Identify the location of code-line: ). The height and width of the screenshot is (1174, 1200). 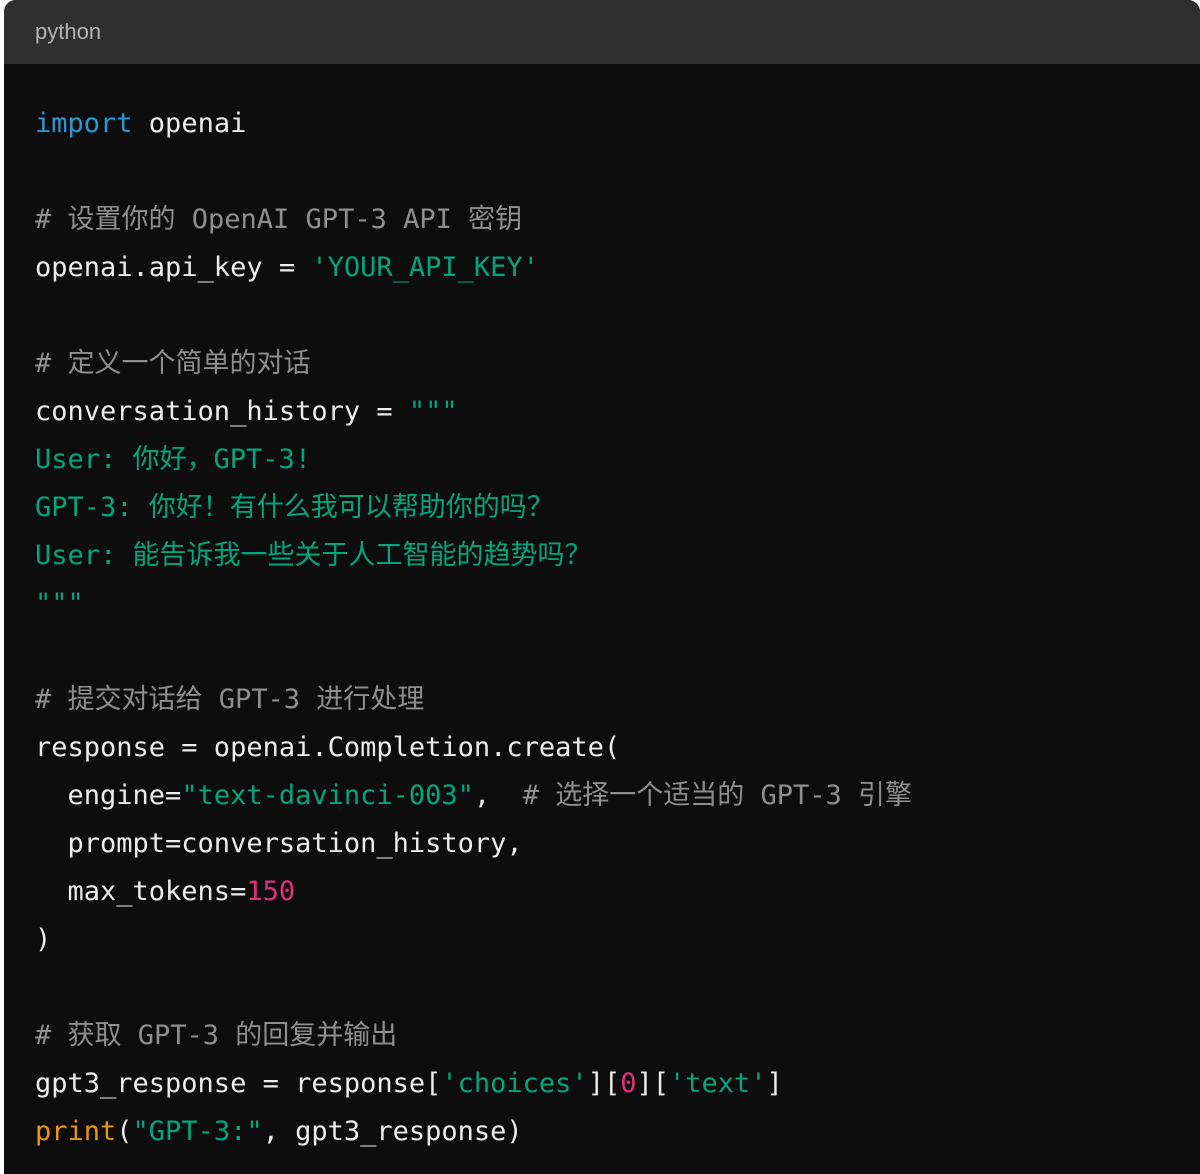
(617, 940).